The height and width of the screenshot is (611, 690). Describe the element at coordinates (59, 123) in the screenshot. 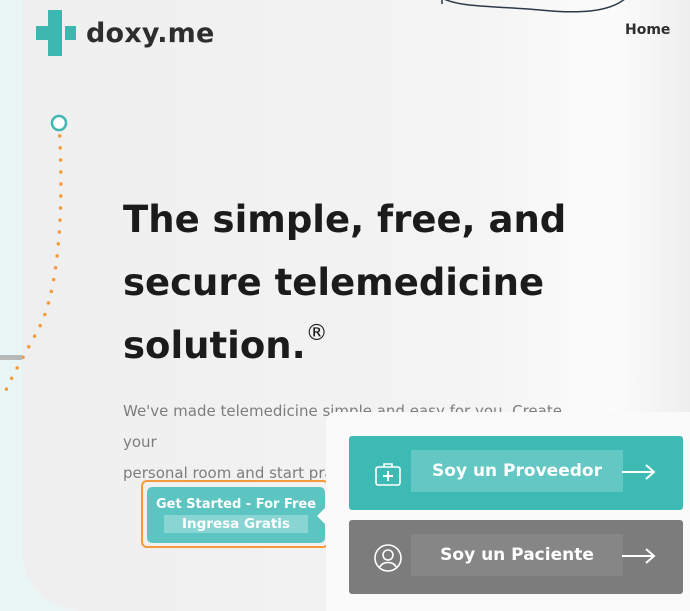

I see `path-start-circle` at that location.